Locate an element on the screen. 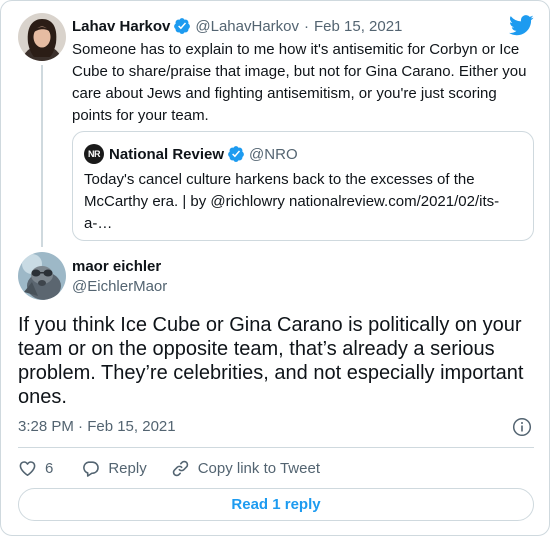 This screenshot has width=550, height=536. author-handle: @EichlerMaor is located at coordinates (119, 286).